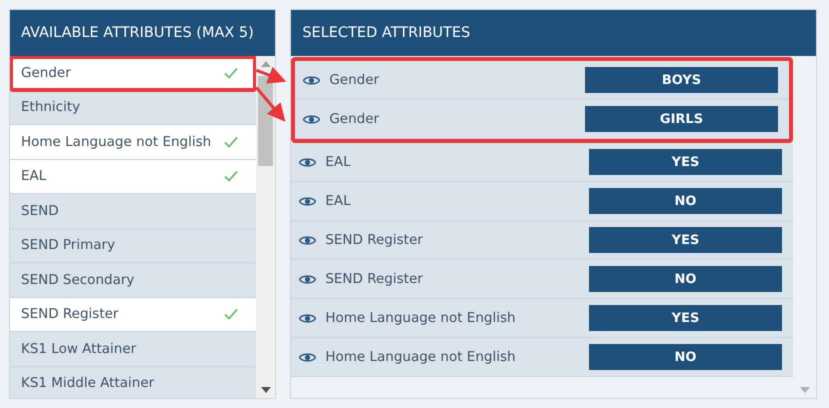 The width and height of the screenshot is (829, 408). Describe the element at coordinates (133, 280) in the screenshot. I see `attribute-item: SEND Secondary` at that location.